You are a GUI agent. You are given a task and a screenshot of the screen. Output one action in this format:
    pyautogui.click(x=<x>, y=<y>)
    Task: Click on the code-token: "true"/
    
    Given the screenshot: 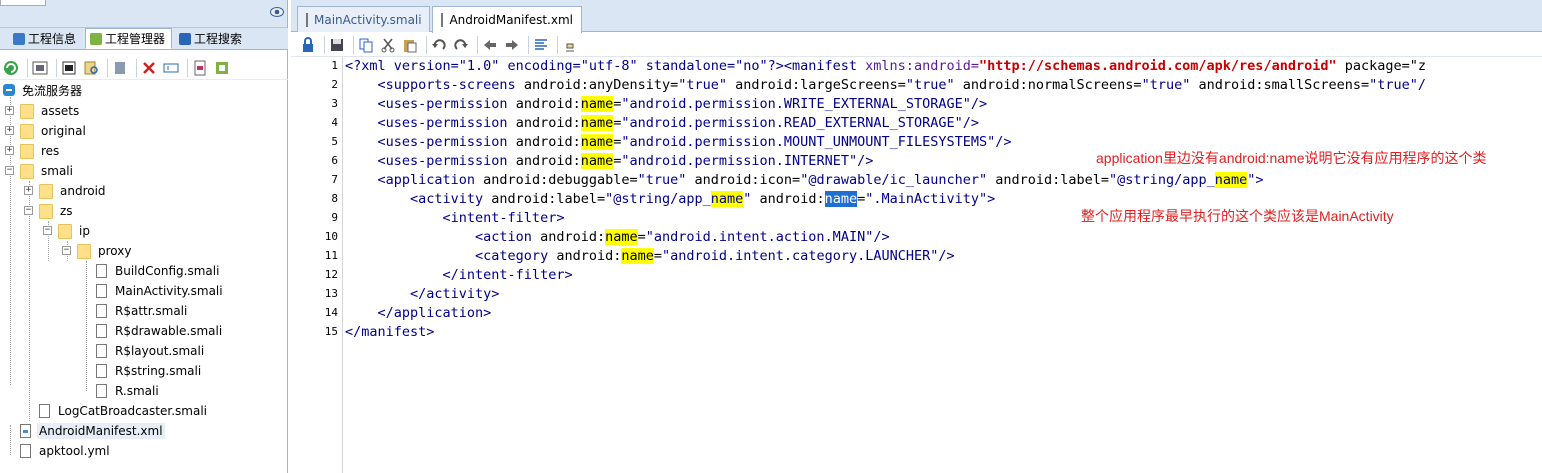 What is the action you would take?
    pyautogui.click(x=1398, y=85)
    